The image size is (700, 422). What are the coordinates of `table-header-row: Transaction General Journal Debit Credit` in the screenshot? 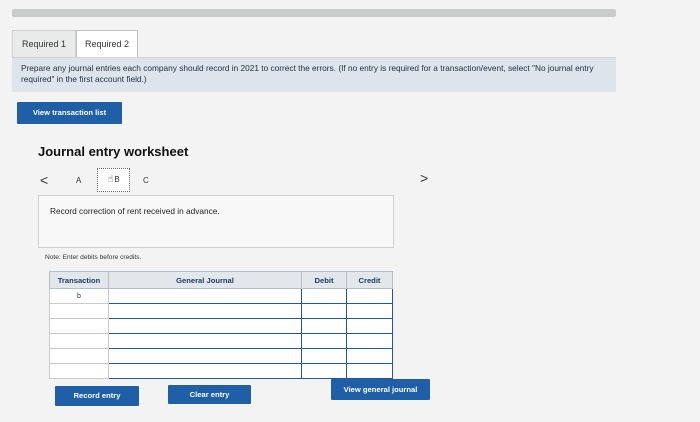 It's located at (221, 280).